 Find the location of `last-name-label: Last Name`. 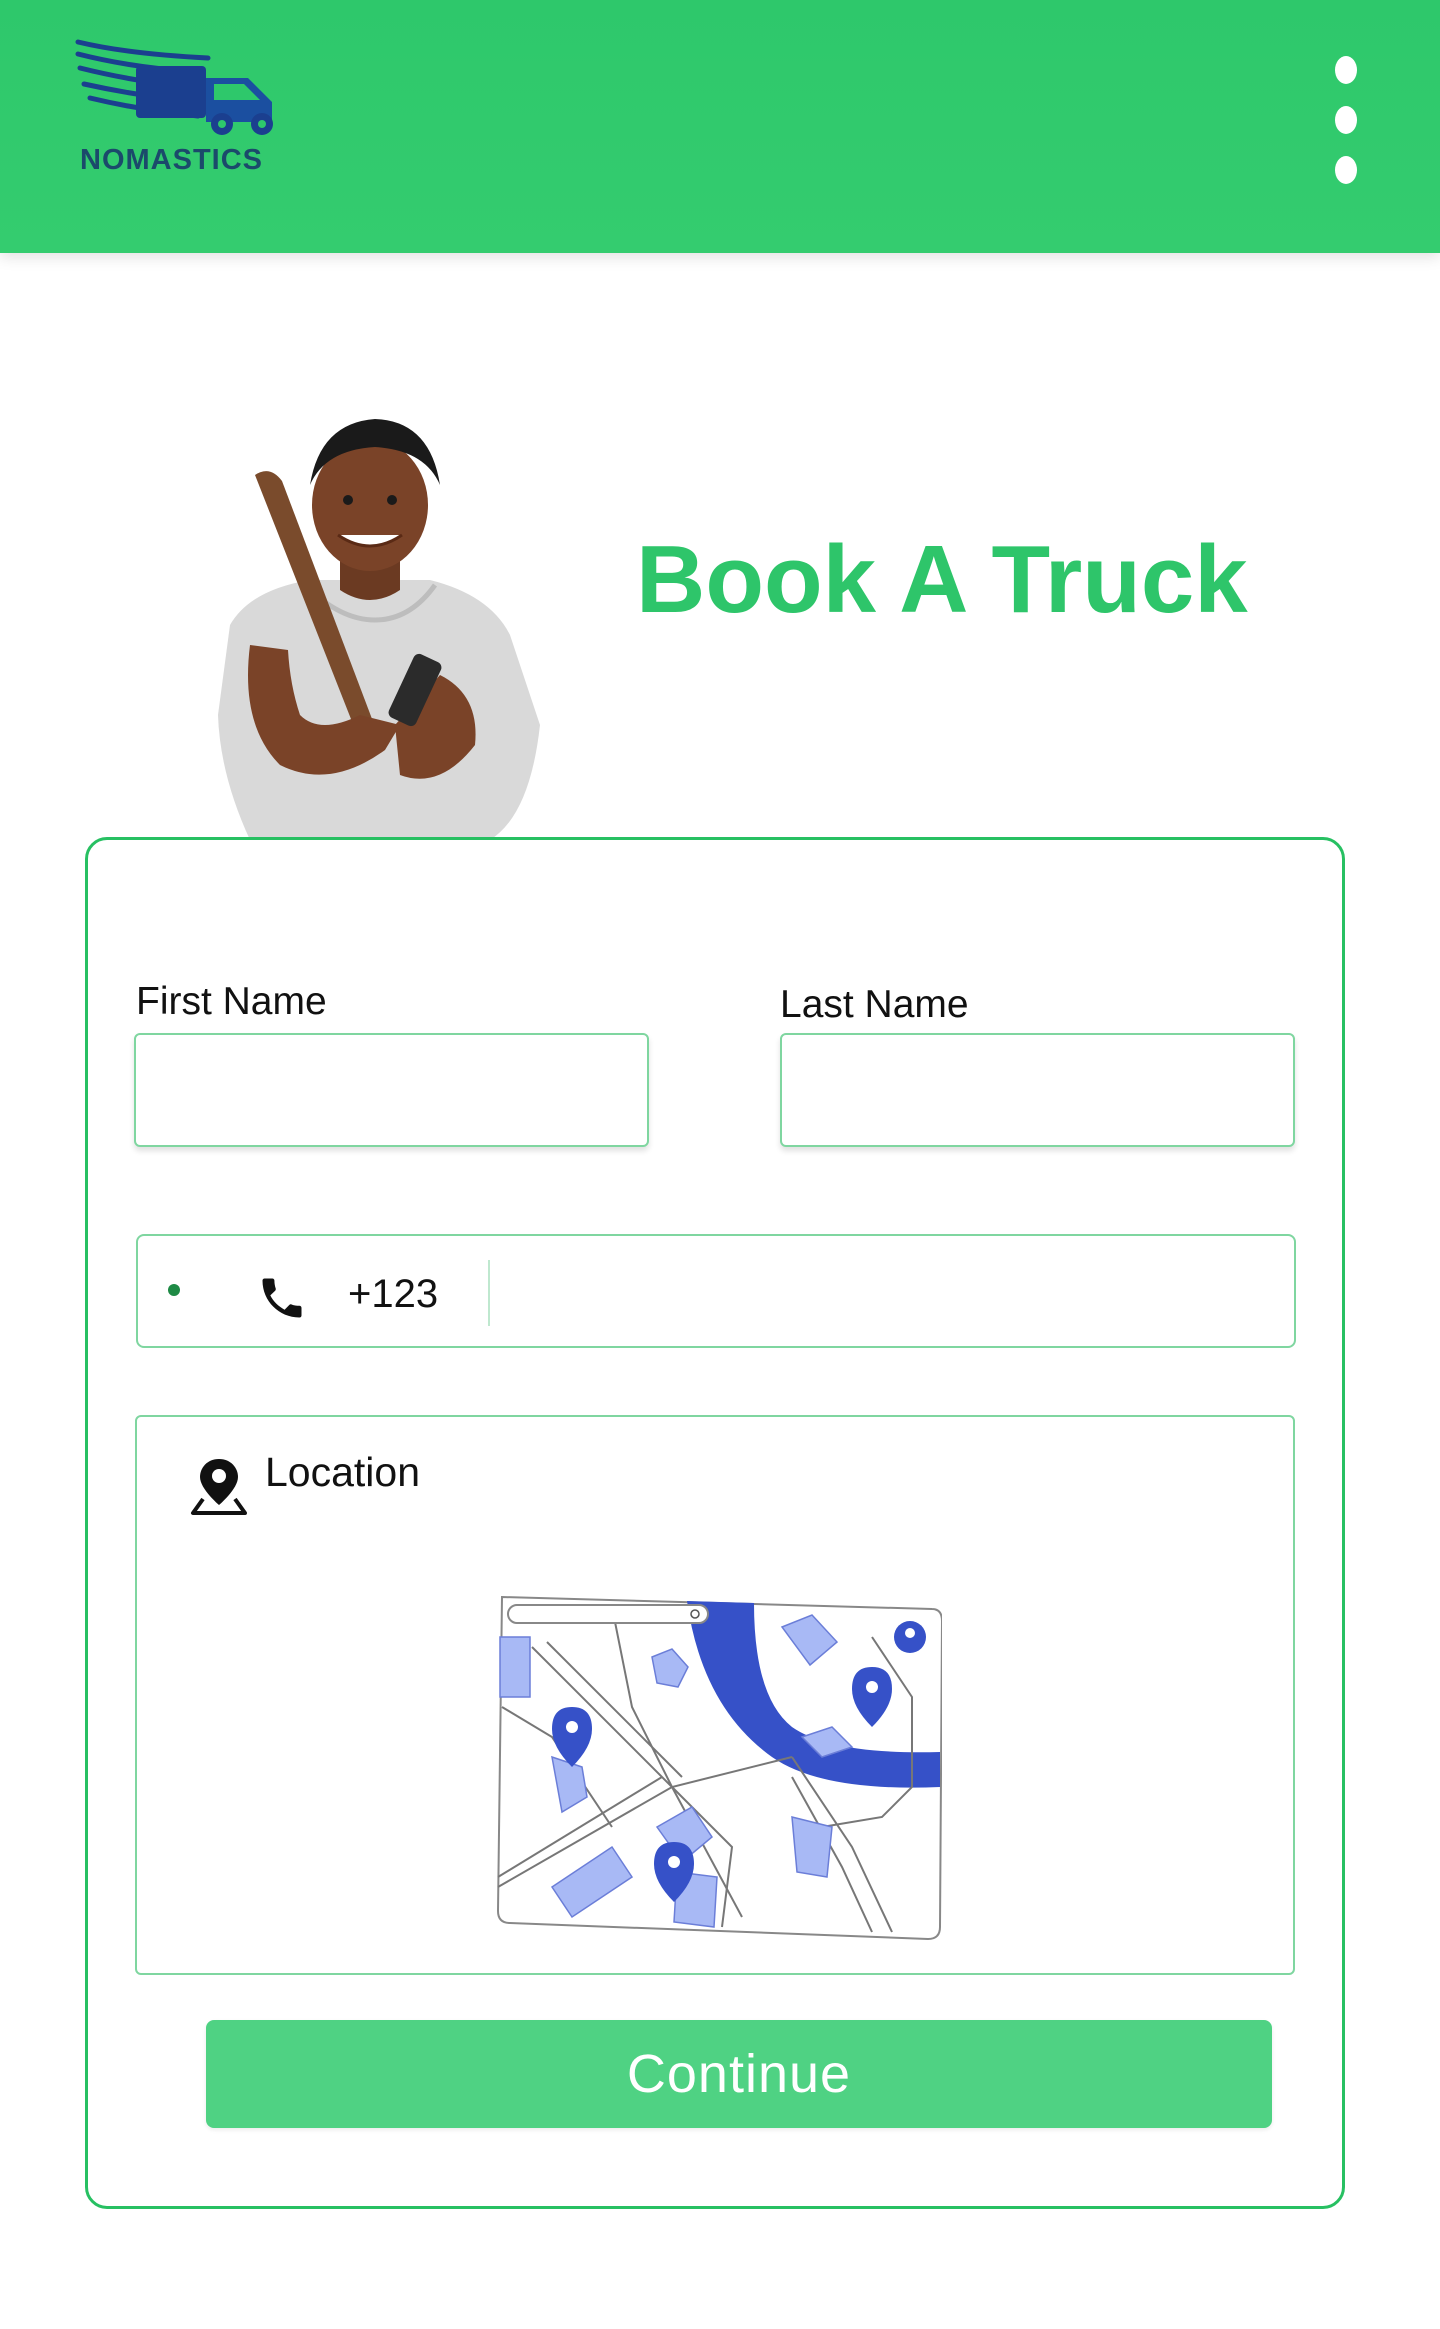

last-name-label: Last Name is located at coordinates (874, 1004).